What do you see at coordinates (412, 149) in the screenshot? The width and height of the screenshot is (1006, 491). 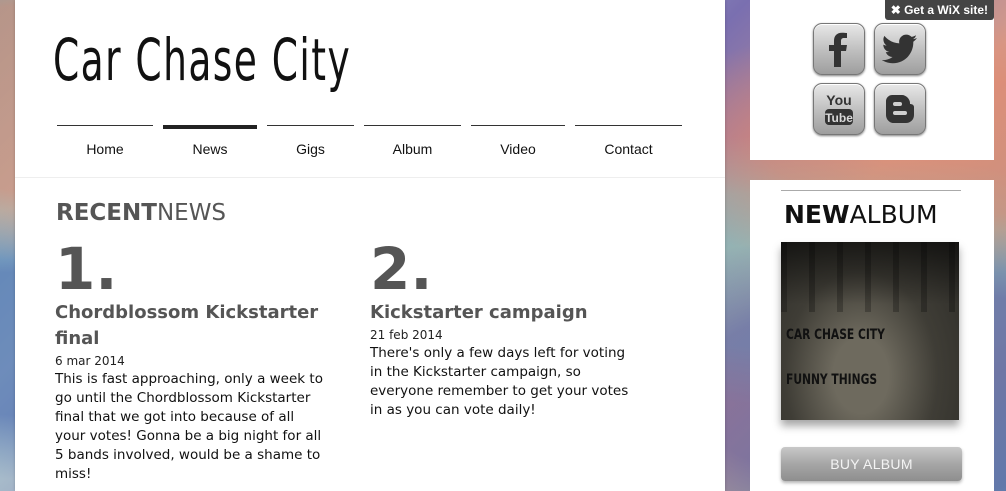 I see `nav-item-label: Album` at bounding box center [412, 149].